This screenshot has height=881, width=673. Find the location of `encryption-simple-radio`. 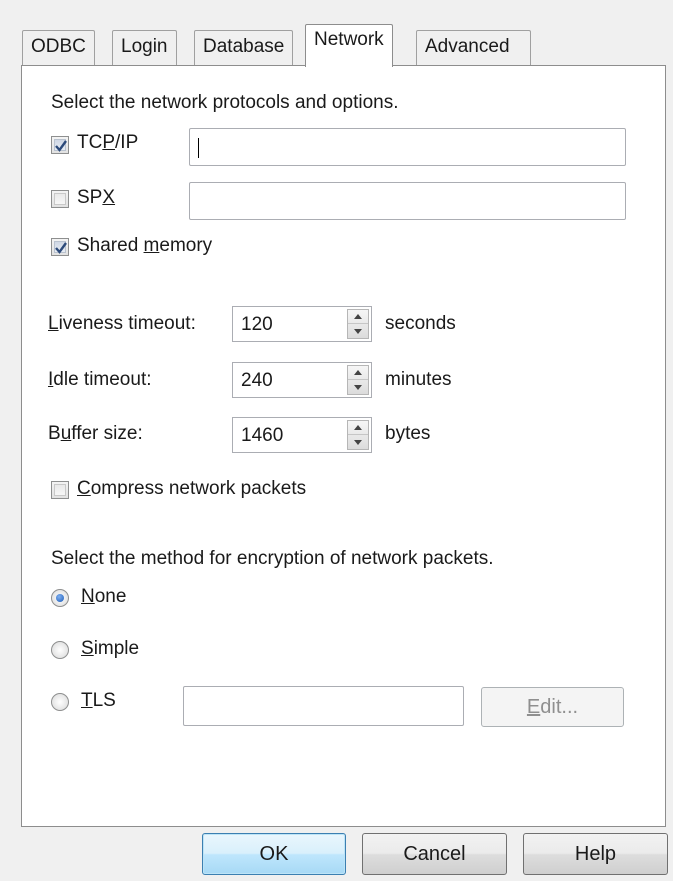

encryption-simple-radio is located at coordinates (60, 650).